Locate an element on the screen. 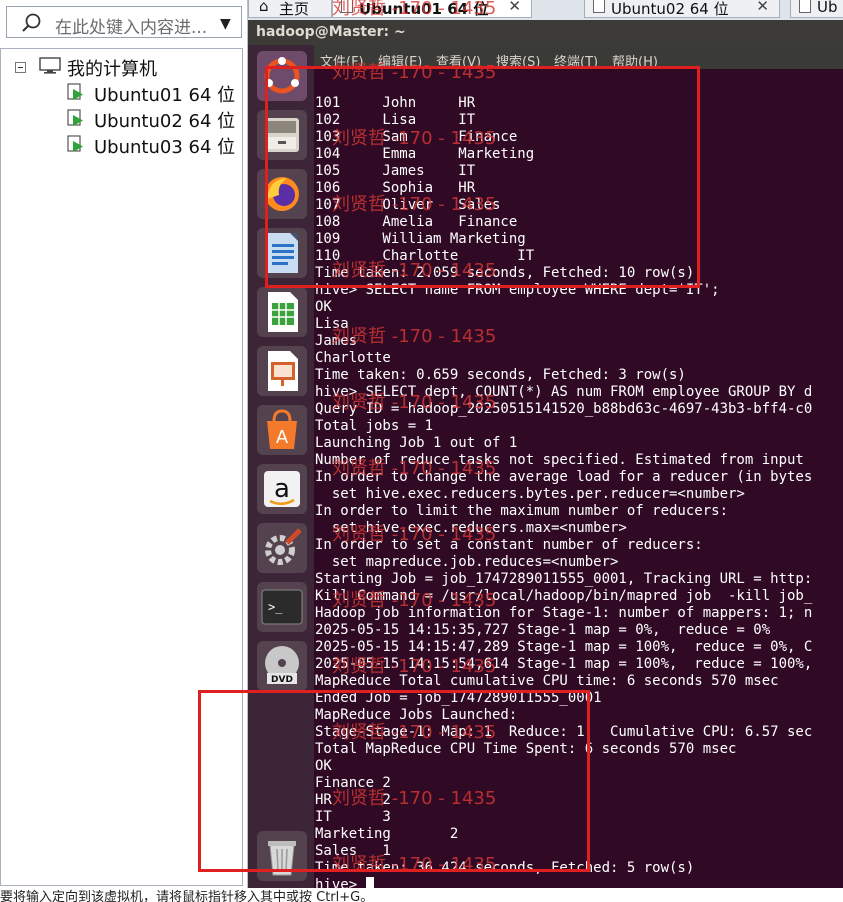  terminal-line: Charlotte is located at coordinates (353, 358).